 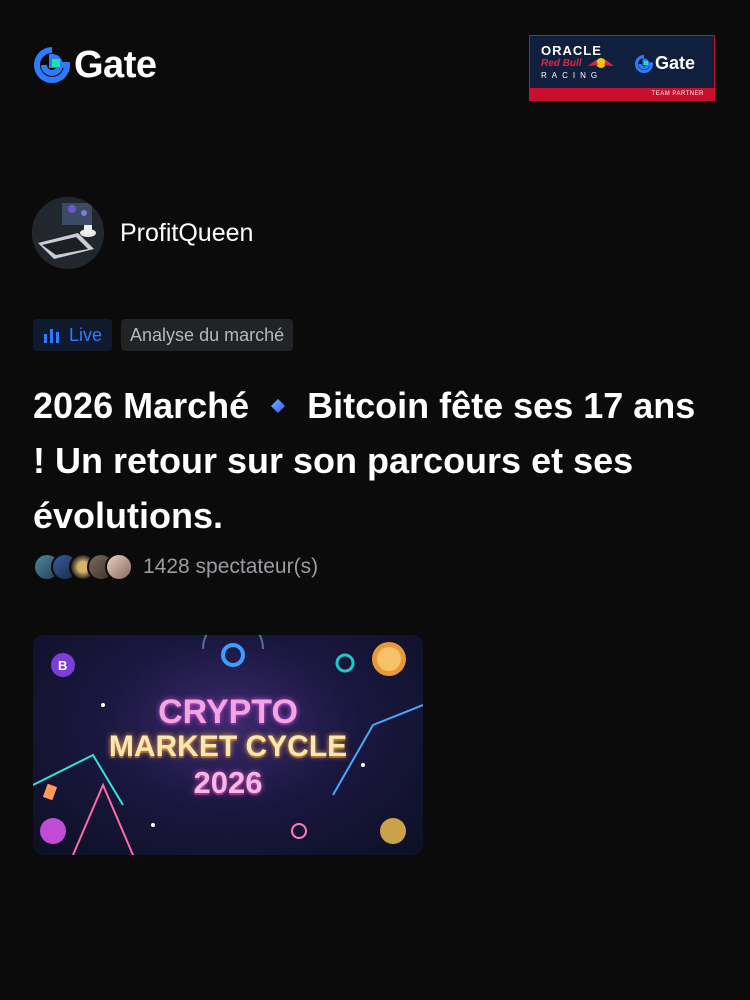 I want to click on gate-logo: Gate, so click(x=95, y=65).